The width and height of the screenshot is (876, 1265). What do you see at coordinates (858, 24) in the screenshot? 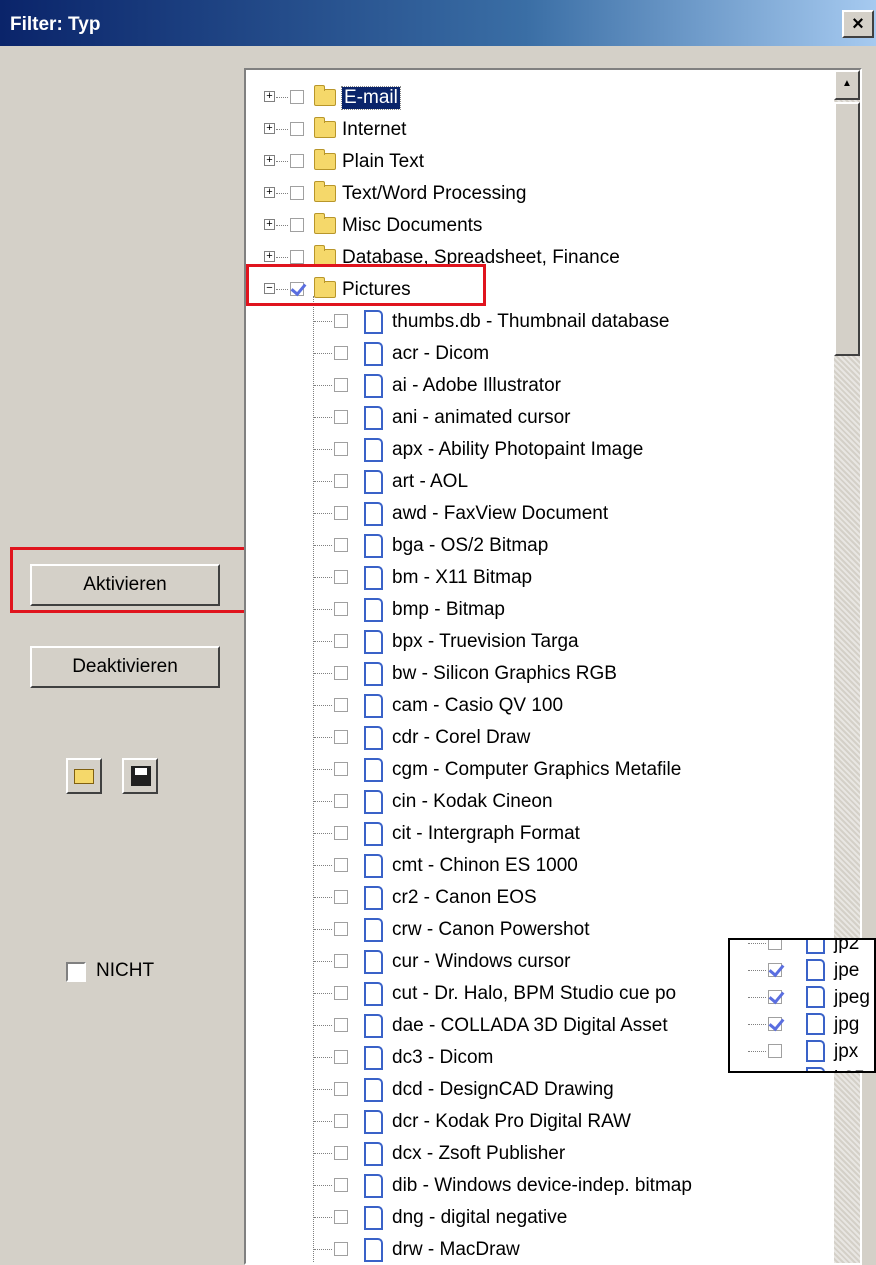
I see `close-button: ×` at bounding box center [858, 24].